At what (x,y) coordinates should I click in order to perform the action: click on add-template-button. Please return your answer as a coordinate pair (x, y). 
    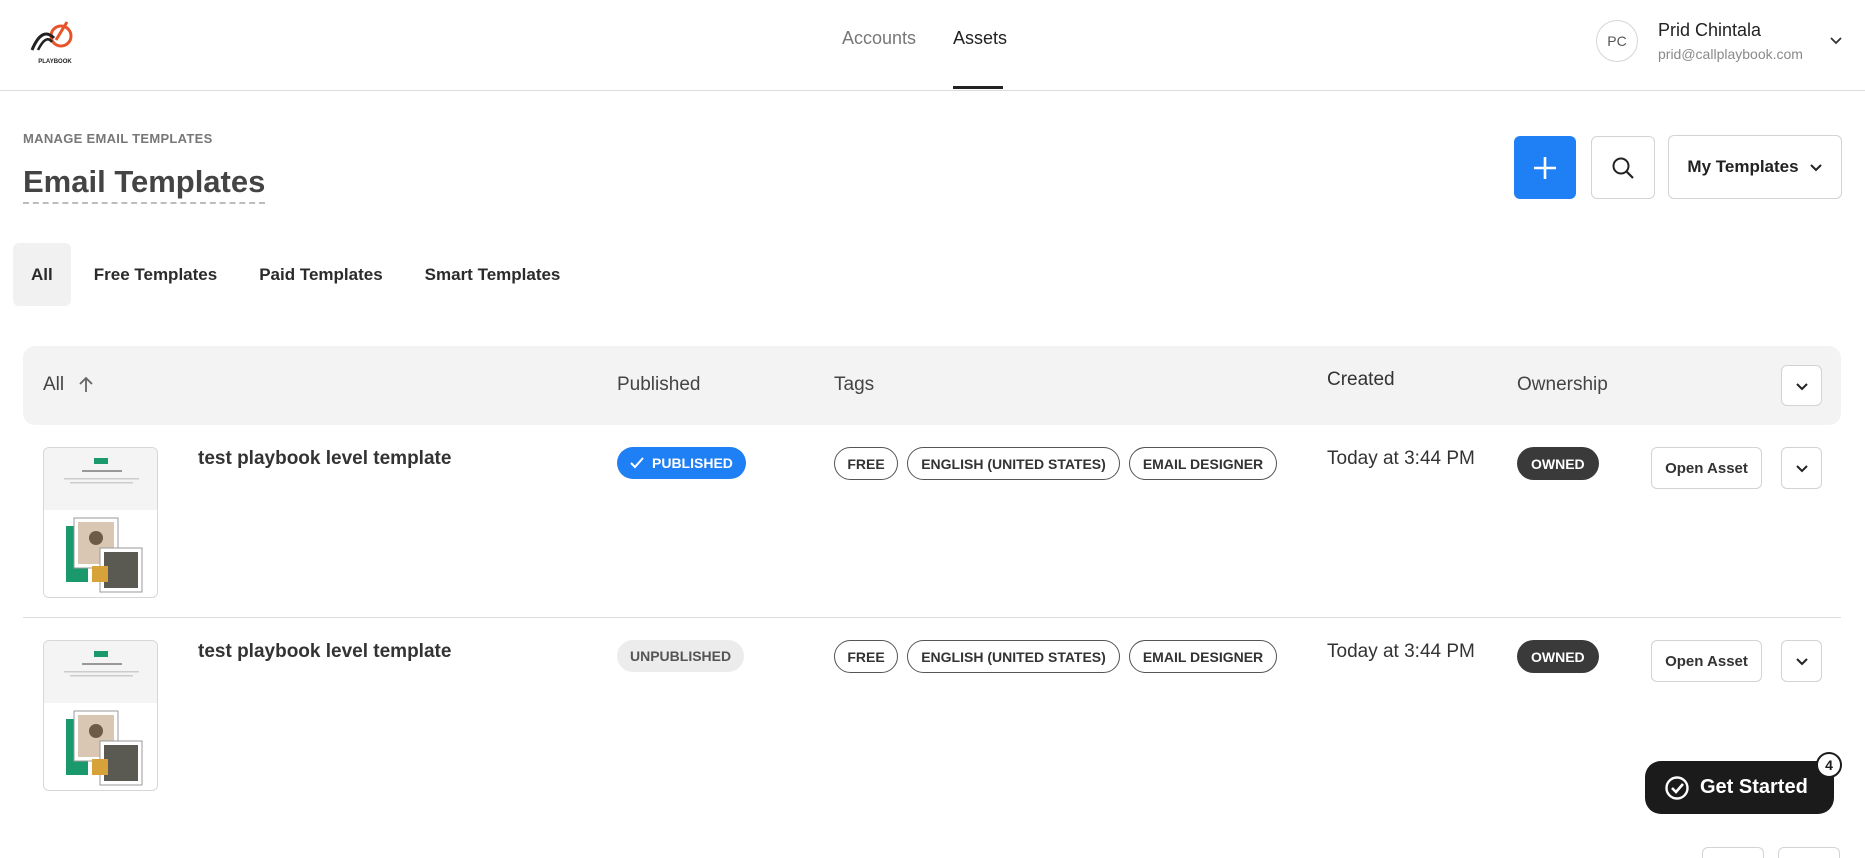
    Looking at the image, I should click on (1545, 167).